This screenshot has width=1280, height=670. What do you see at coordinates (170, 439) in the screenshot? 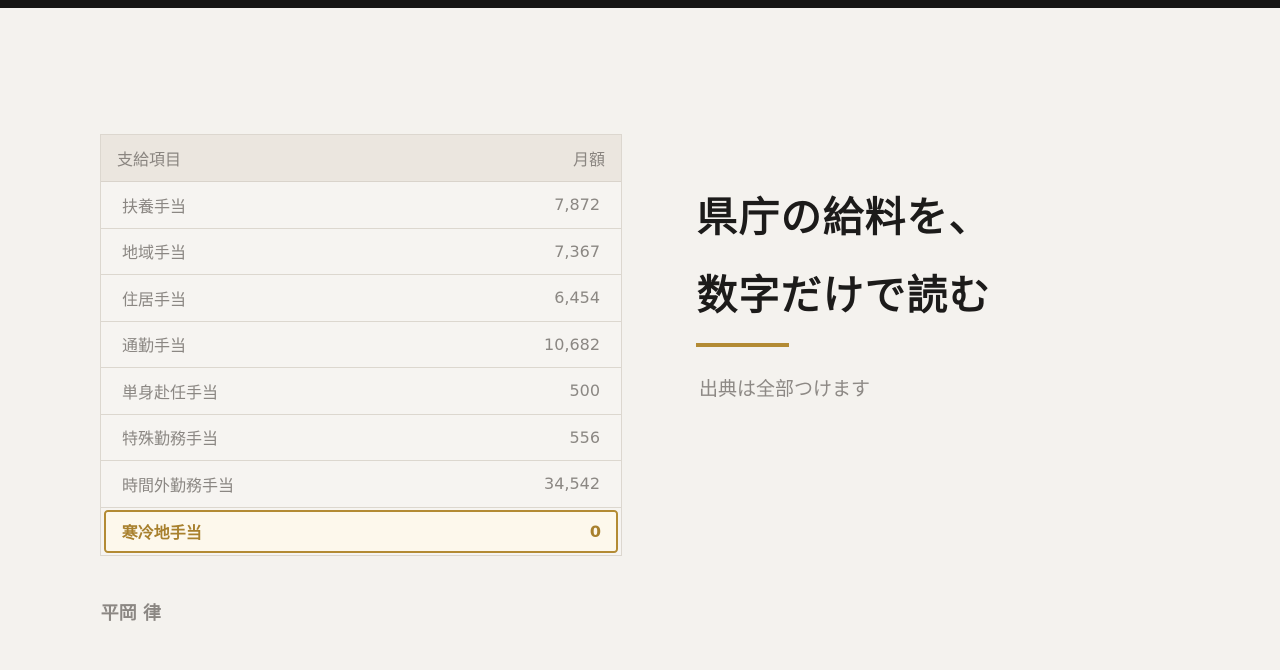
I see `row-label: 特殊勤務手当` at bounding box center [170, 439].